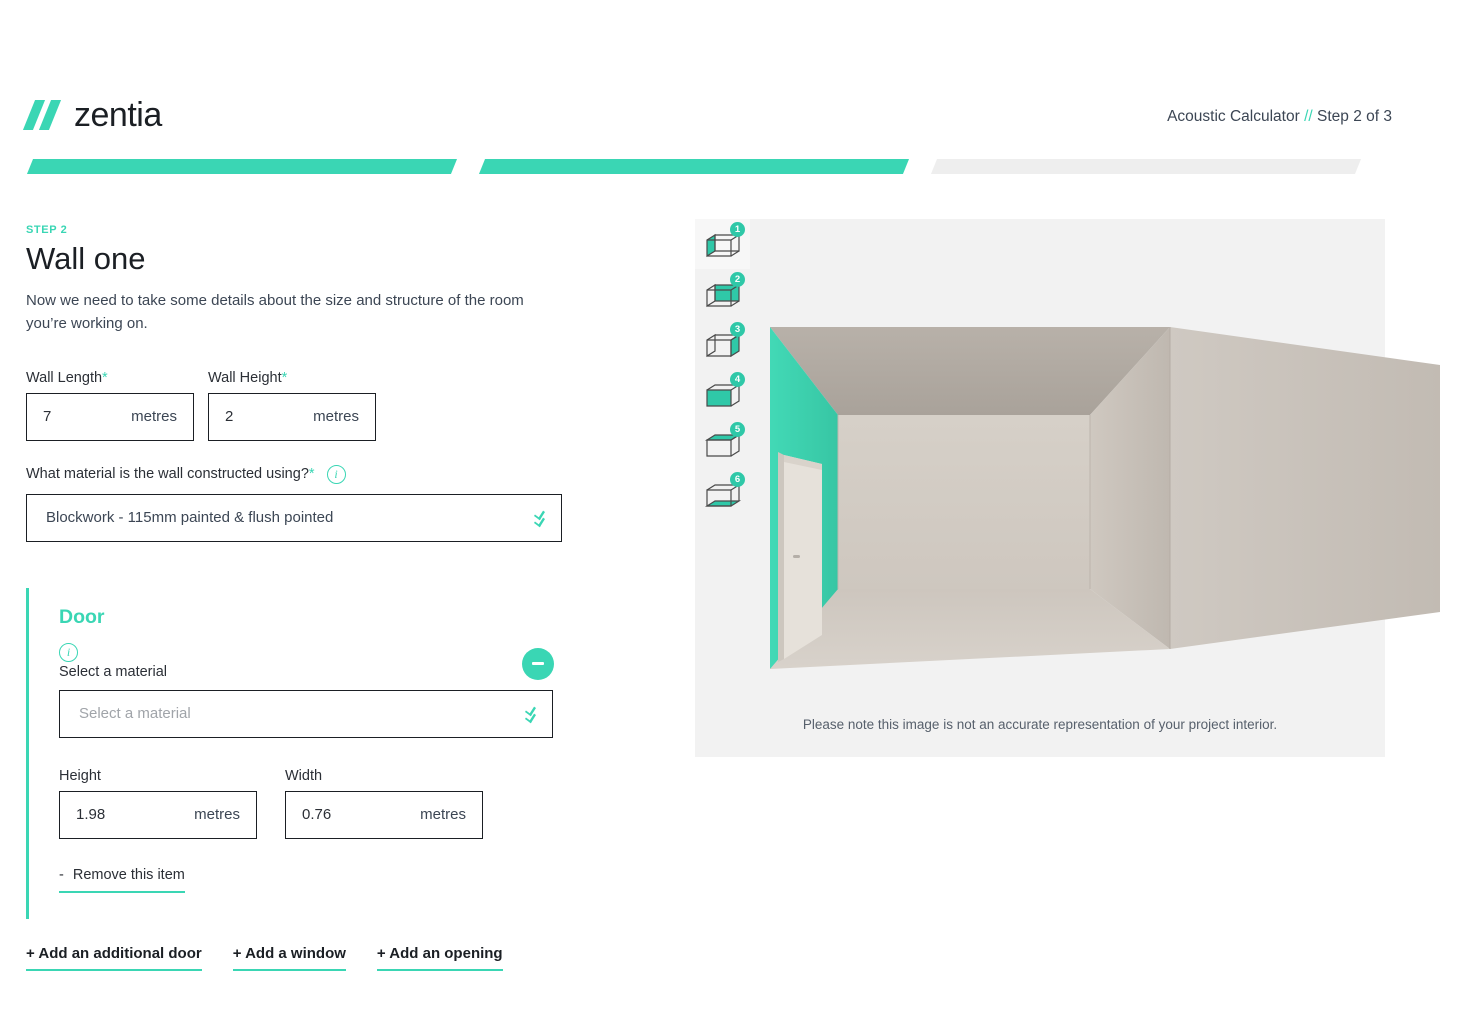 This screenshot has height=1021, width=1460. I want to click on door-height-input-box: 1.98 metres, so click(158, 814).